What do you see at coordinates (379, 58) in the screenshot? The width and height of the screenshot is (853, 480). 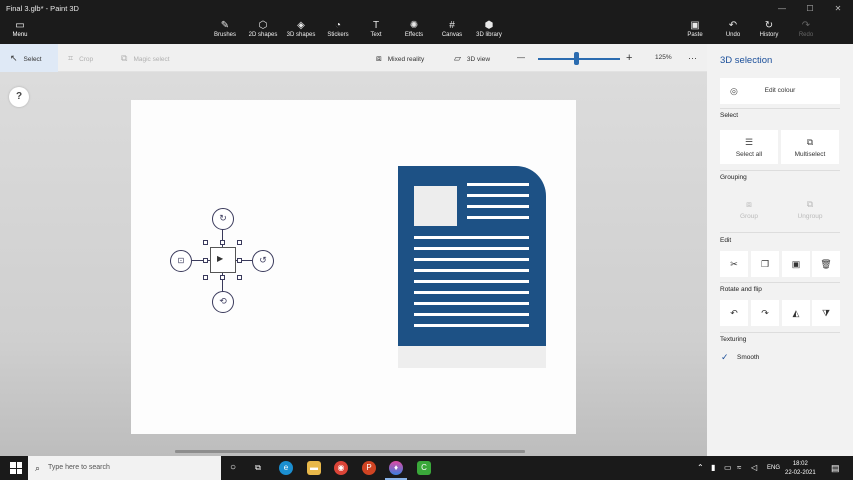 I see `mixed-reality-icon: ⧈` at bounding box center [379, 58].